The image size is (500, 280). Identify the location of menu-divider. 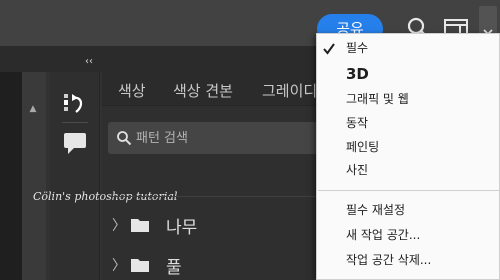
(409, 190).